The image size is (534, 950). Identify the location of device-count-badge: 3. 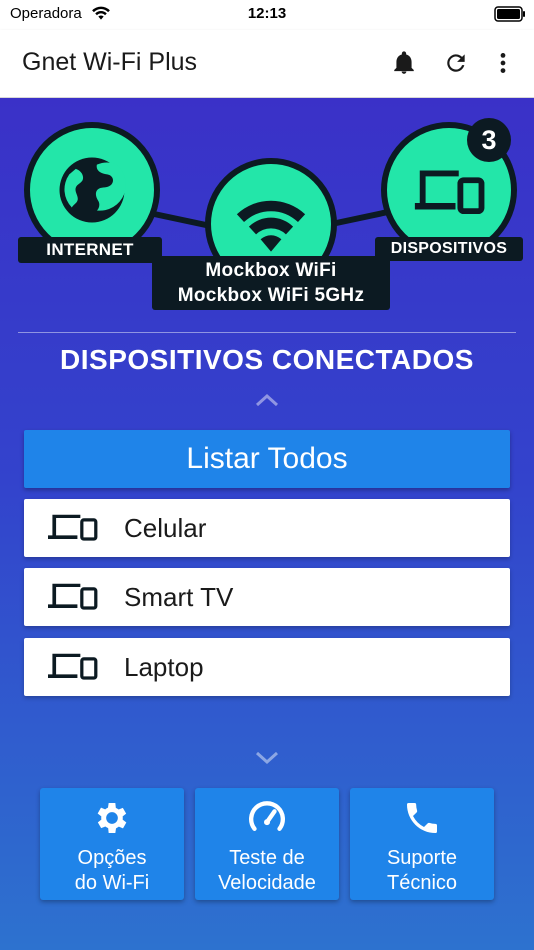
(489, 140).